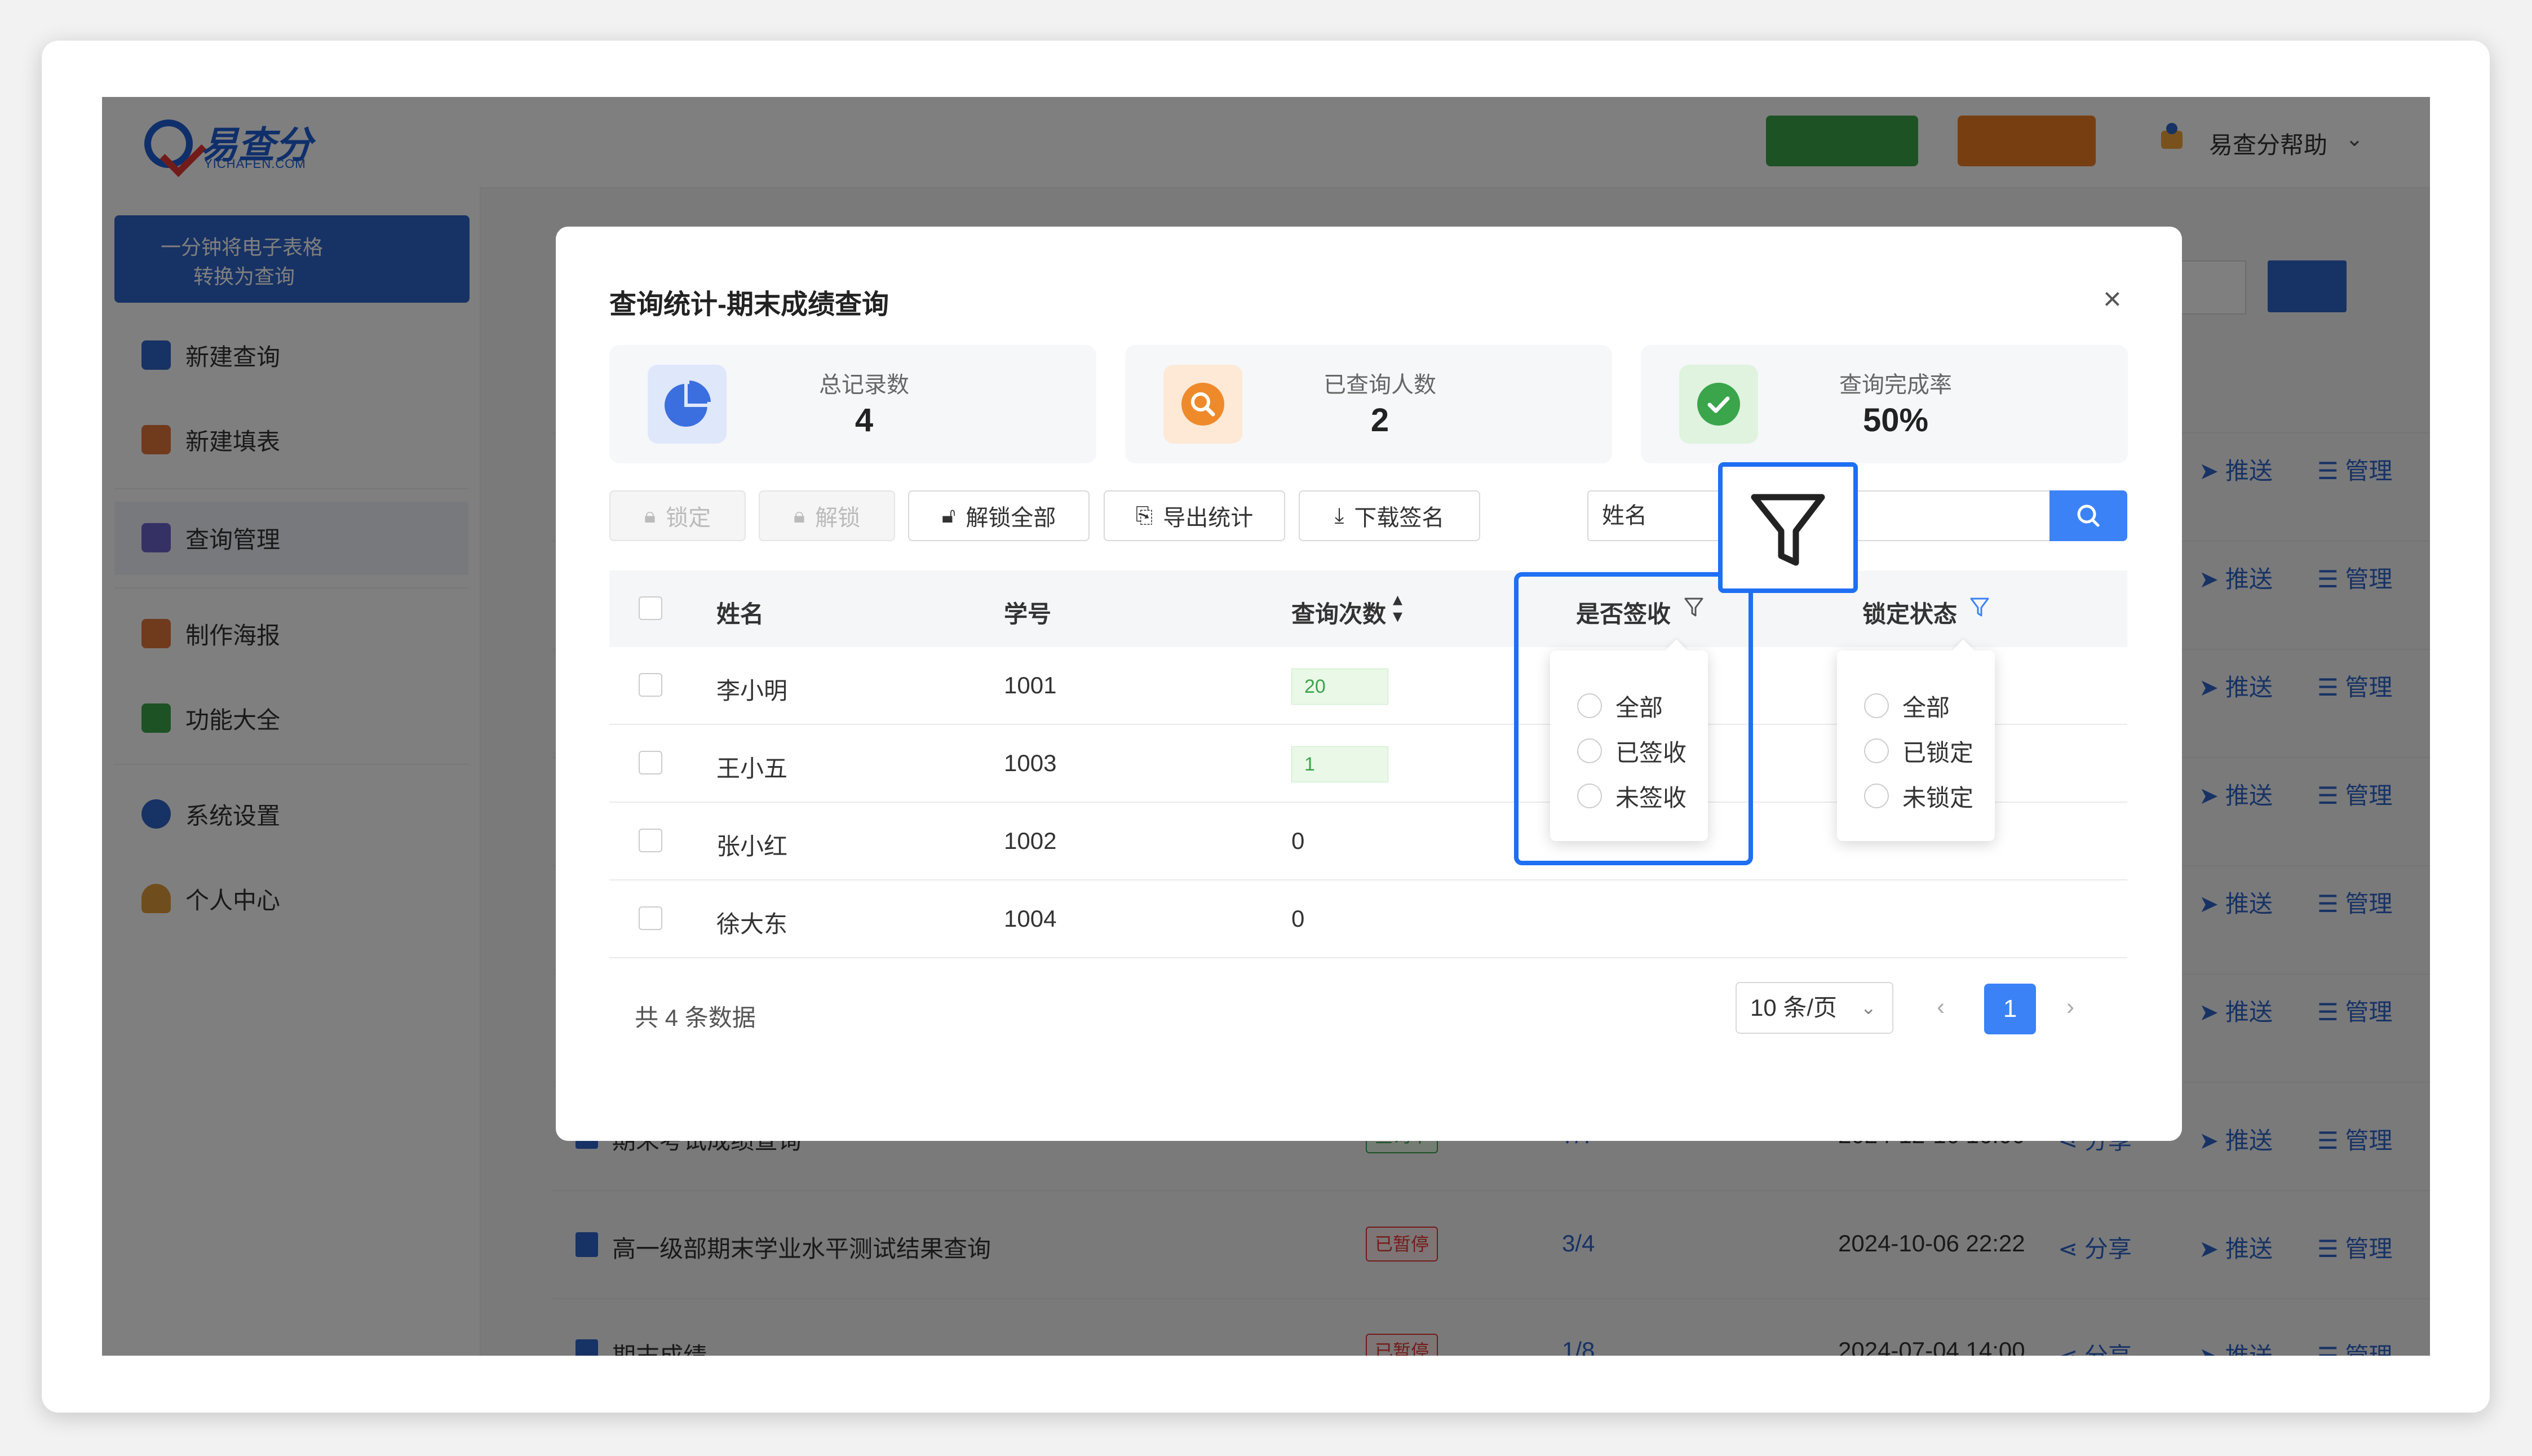  What do you see at coordinates (752, 768) in the screenshot?
I see `cell-name: 王小五` at bounding box center [752, 768].